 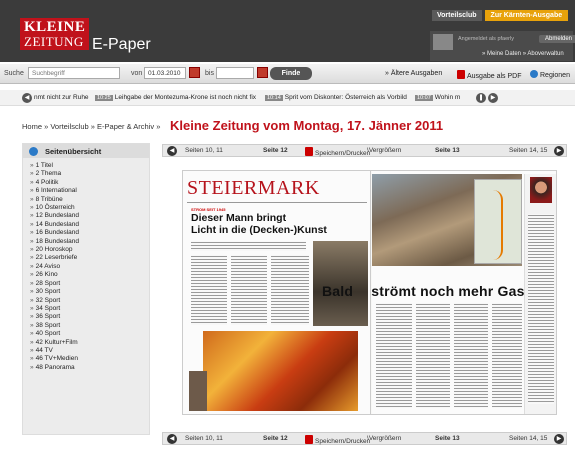 I want to click on sidebar-item: » 42 Kultur+Film, so click(x=54, y=343).